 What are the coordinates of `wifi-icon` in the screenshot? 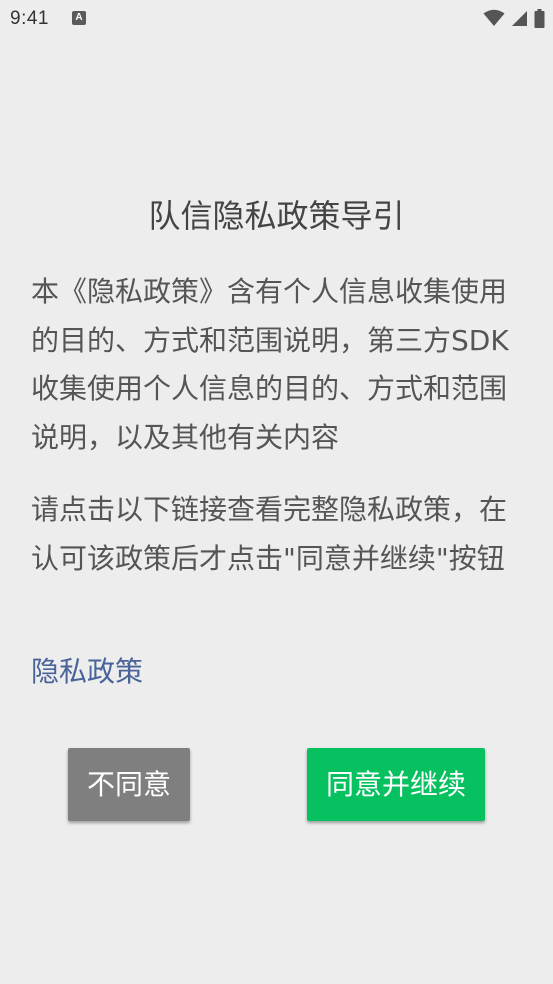 It's located at (494, 17).